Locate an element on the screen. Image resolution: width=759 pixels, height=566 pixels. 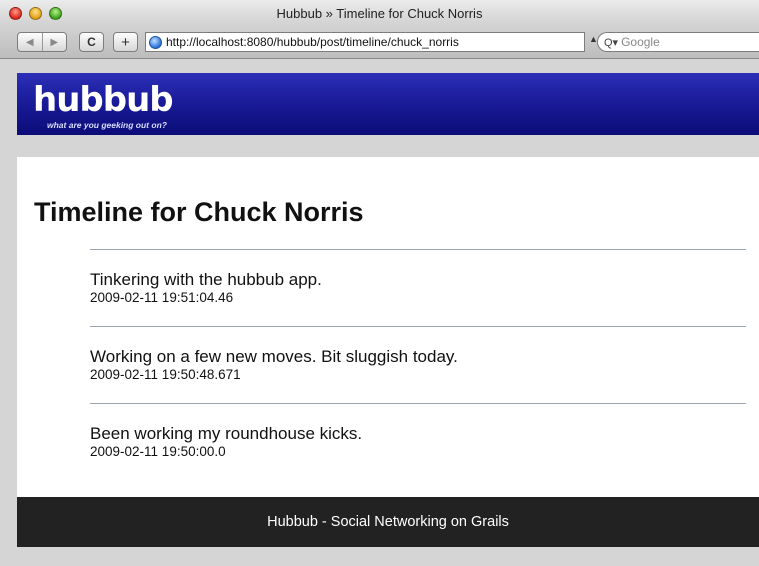
site-tagline: what are you geeking out on? is located at coordinates (107, 125).